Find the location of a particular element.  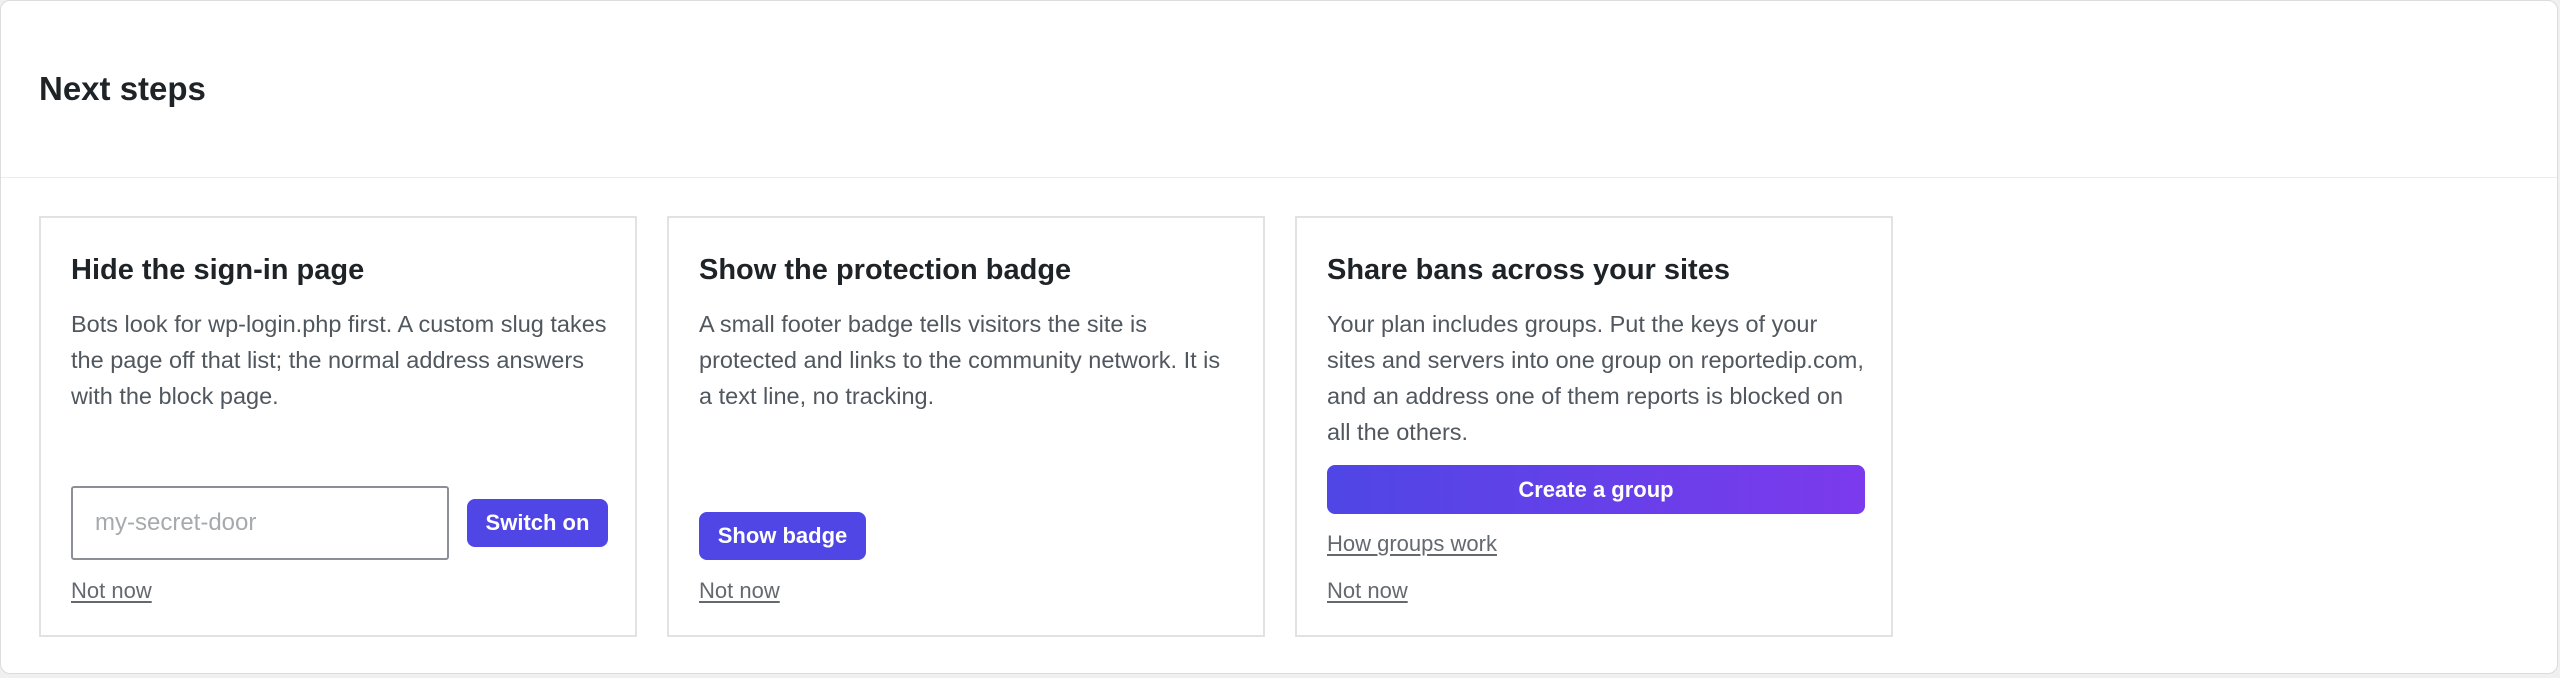

card-title: Hide the sign-in page is located at coordinates (218, 270).